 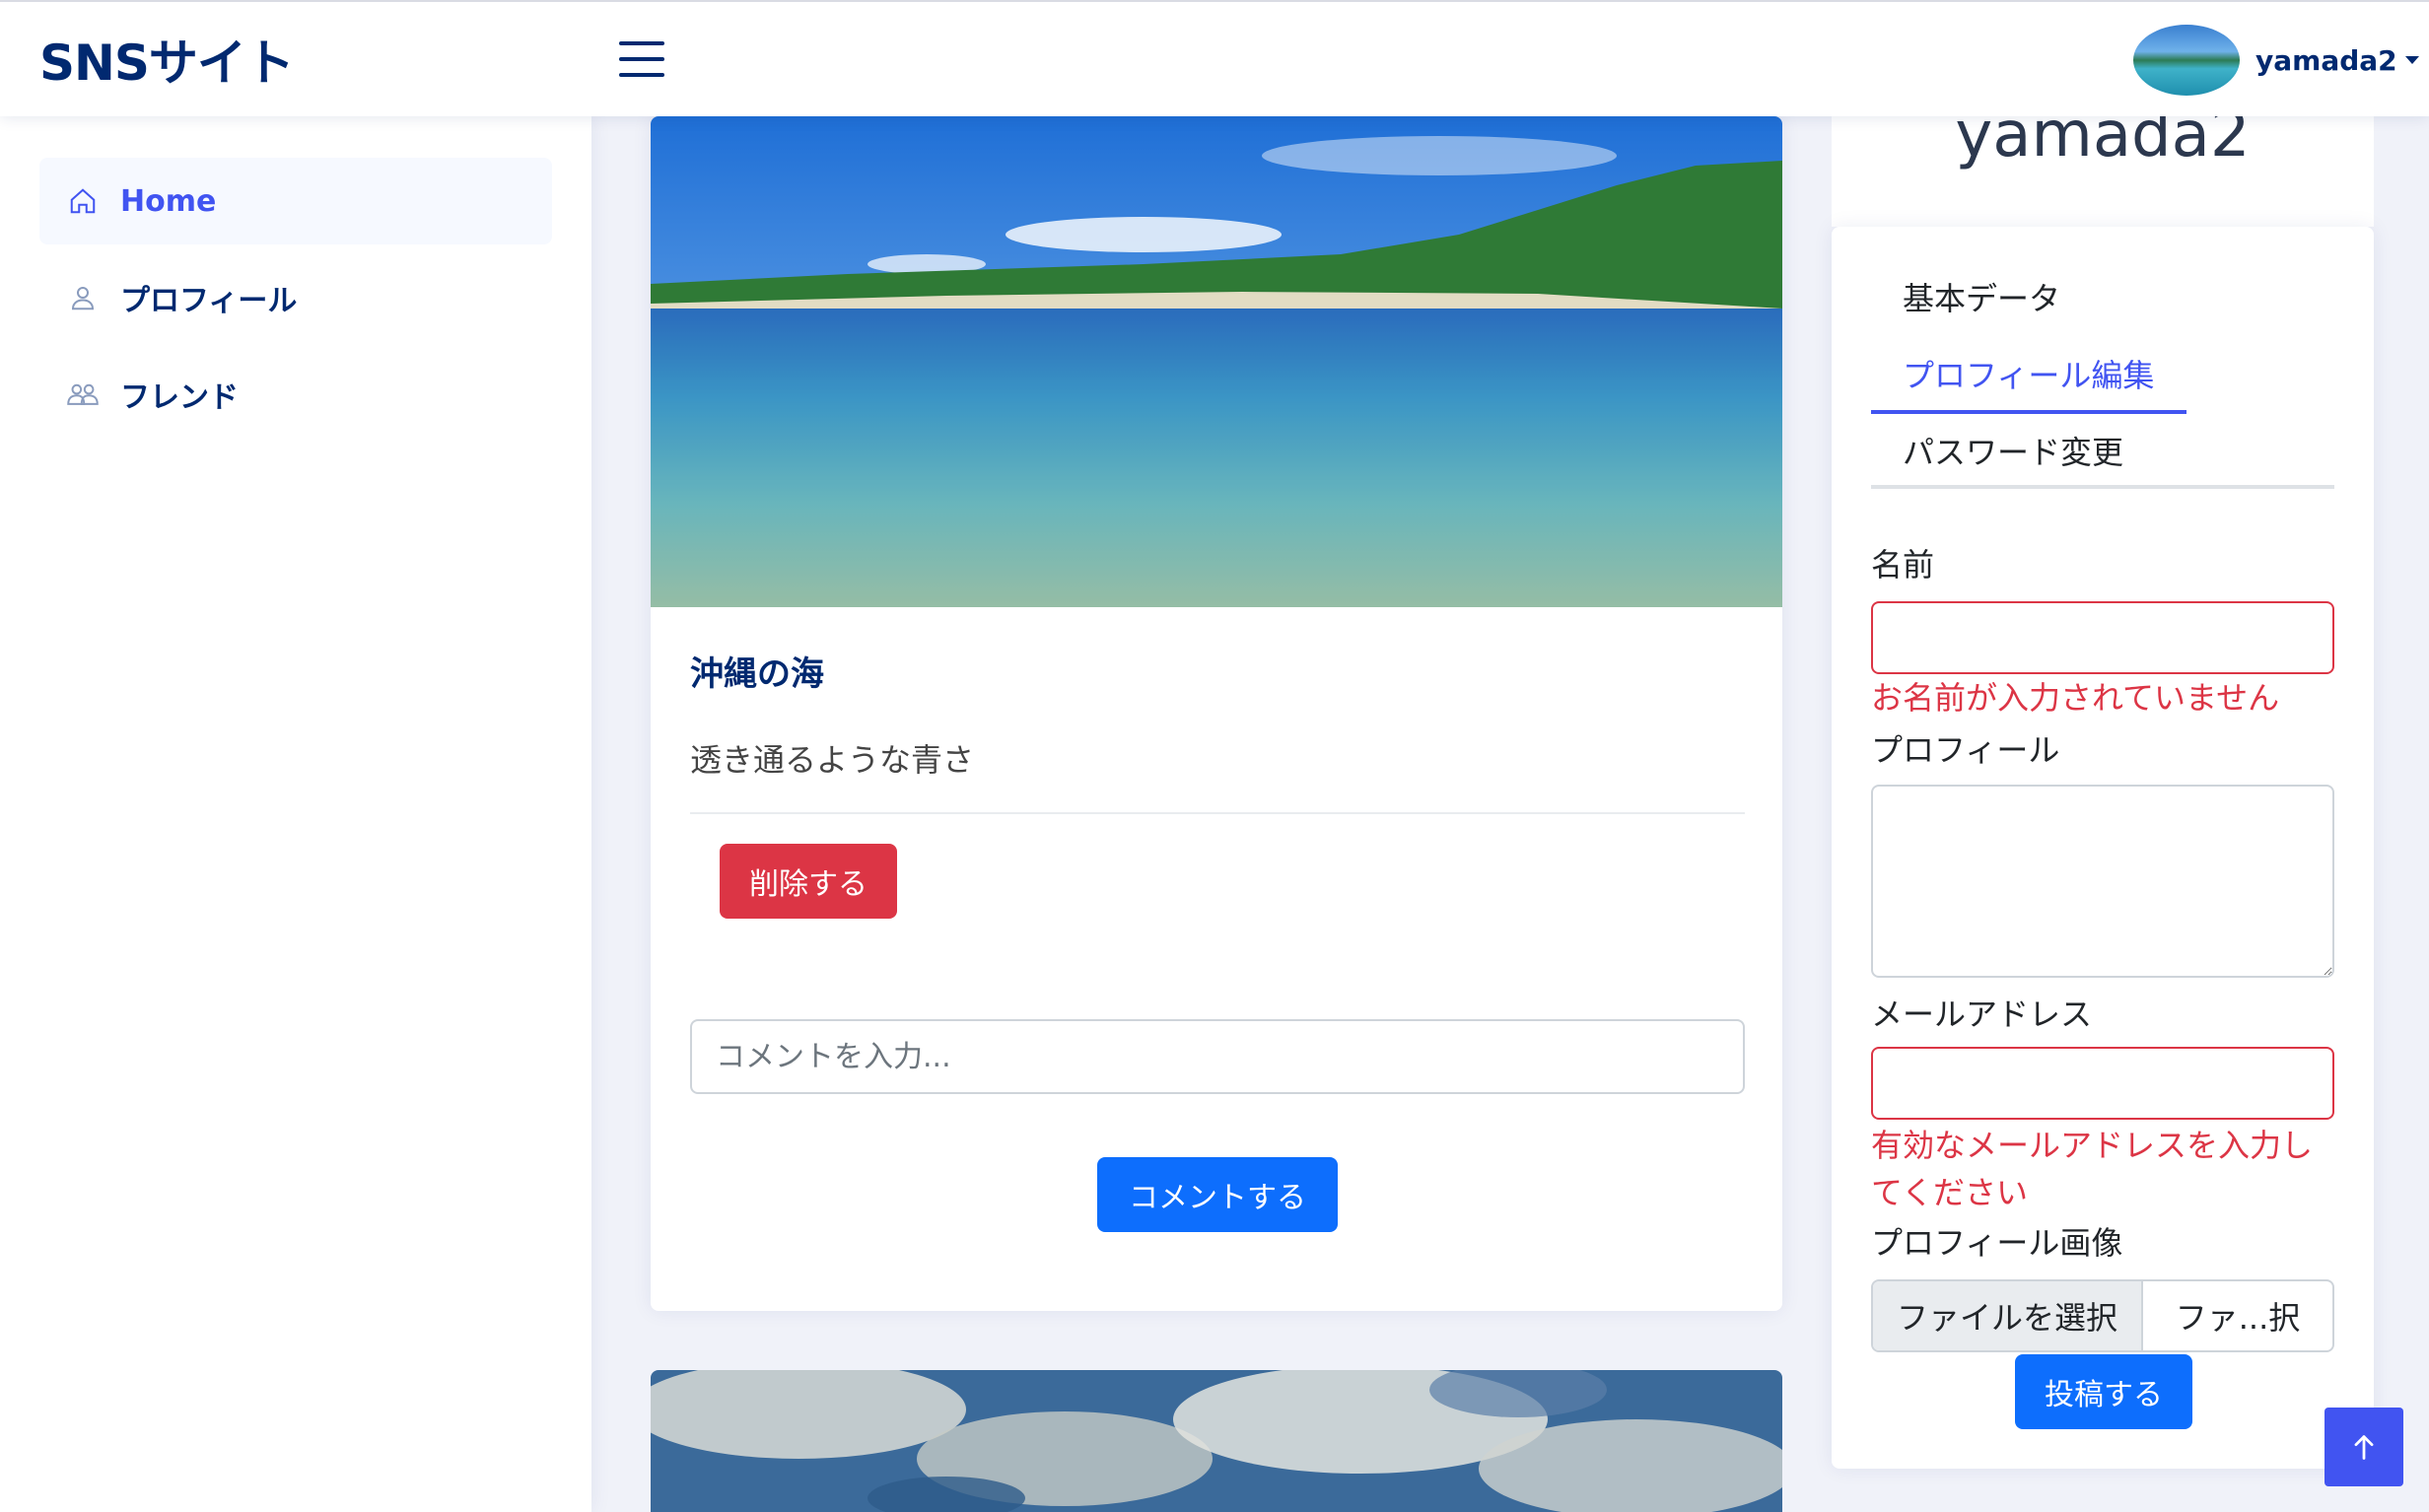 I want to click on sidebar-item-label: プロフィール, so click(x=209, y=301).